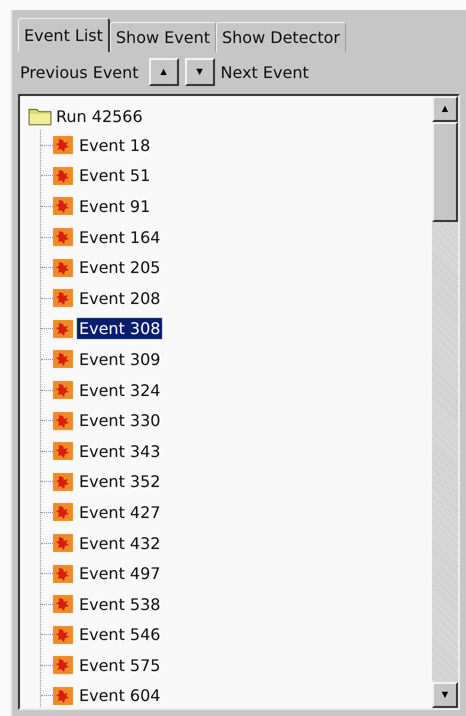 The image size is (466, 716). Describe the element at coordinates (163, 37) in the screenshot. I see `tab: Show Event` at that location.